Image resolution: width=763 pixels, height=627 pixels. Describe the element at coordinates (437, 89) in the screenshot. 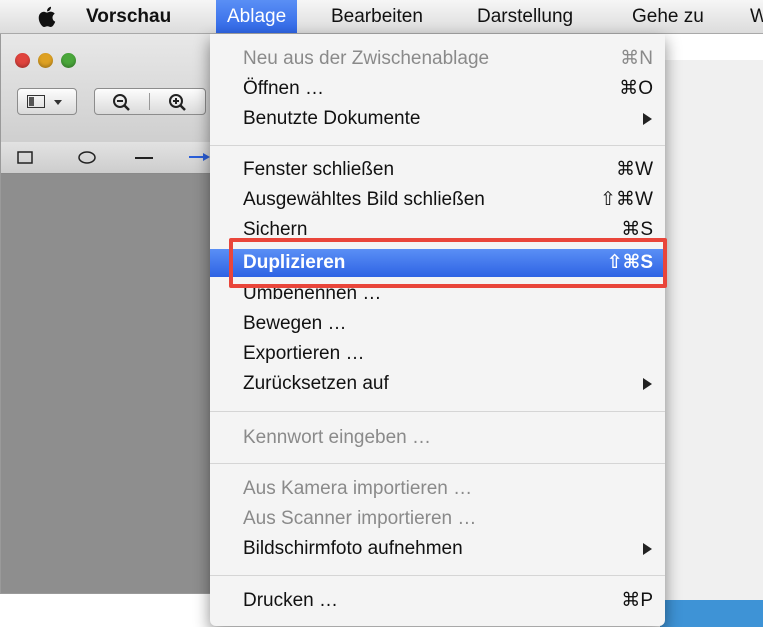

I see `menu-item-oeffnen: Öffnen … ⌘O` at that location.